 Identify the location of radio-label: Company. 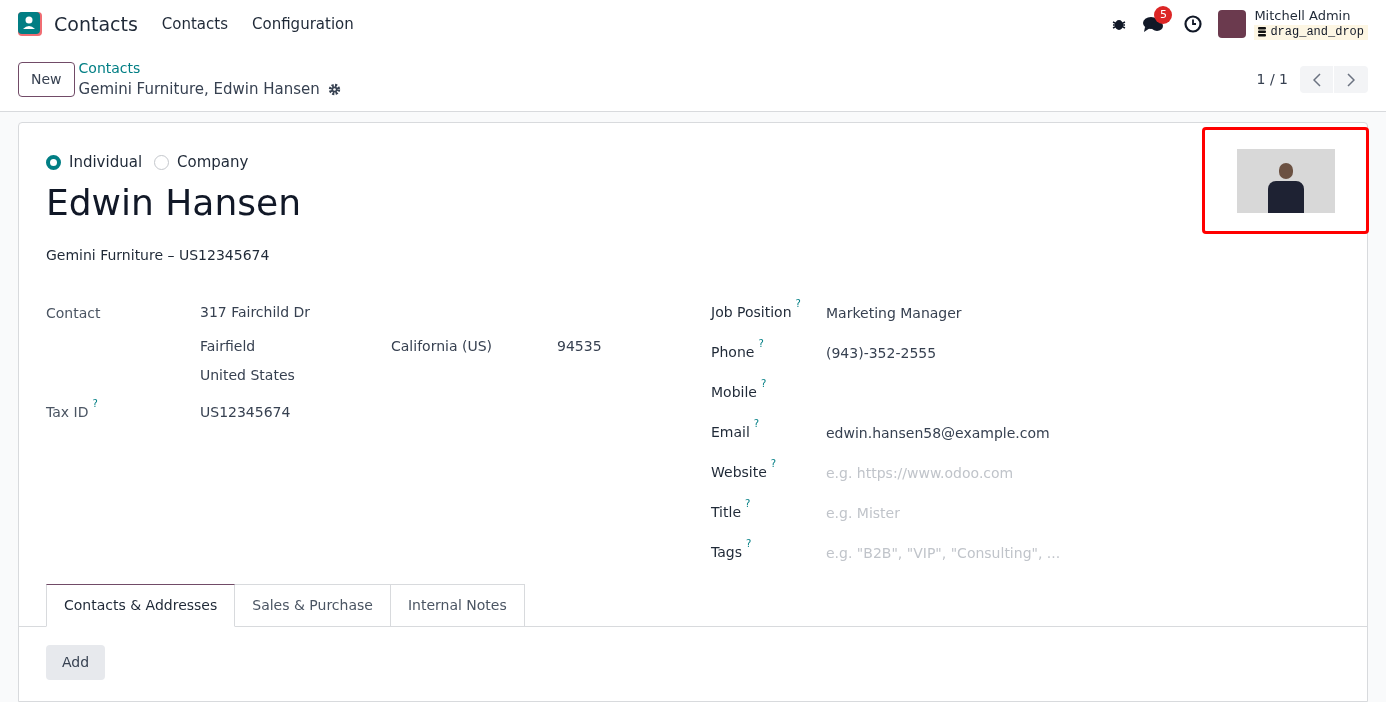
(213, 162).